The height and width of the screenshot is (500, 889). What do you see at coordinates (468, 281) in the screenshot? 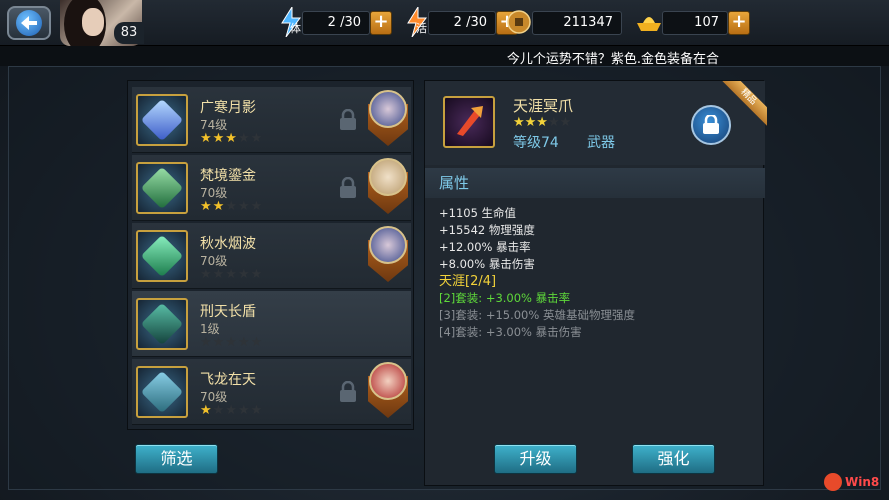
I see `set-name: 天涯[2/4]` at bounding box center [468, 281].